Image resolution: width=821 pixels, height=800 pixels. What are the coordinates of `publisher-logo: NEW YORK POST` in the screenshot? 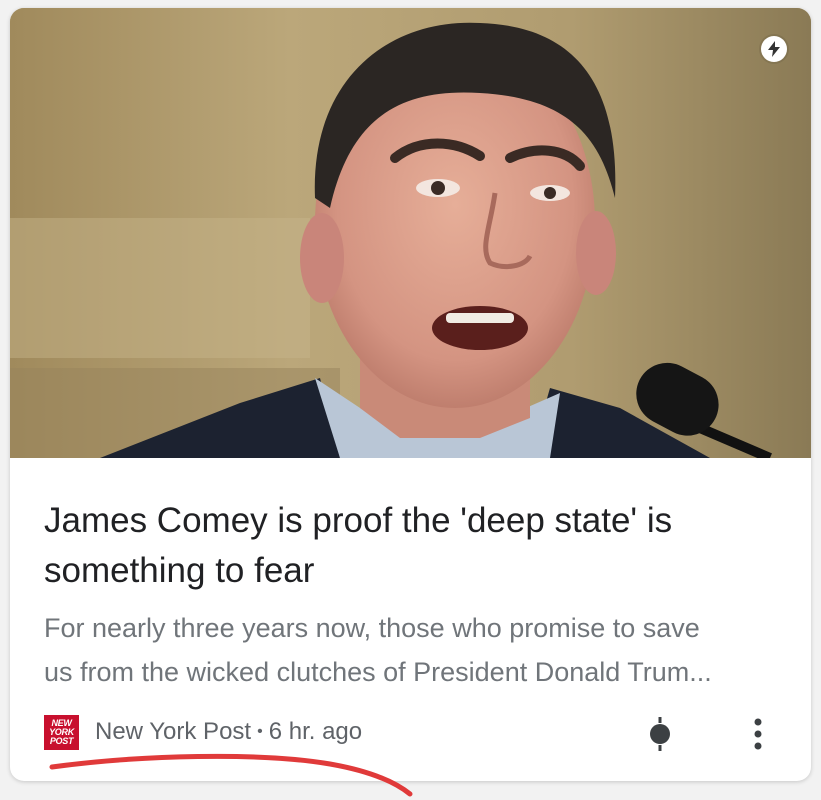 It's located at (61, 732).